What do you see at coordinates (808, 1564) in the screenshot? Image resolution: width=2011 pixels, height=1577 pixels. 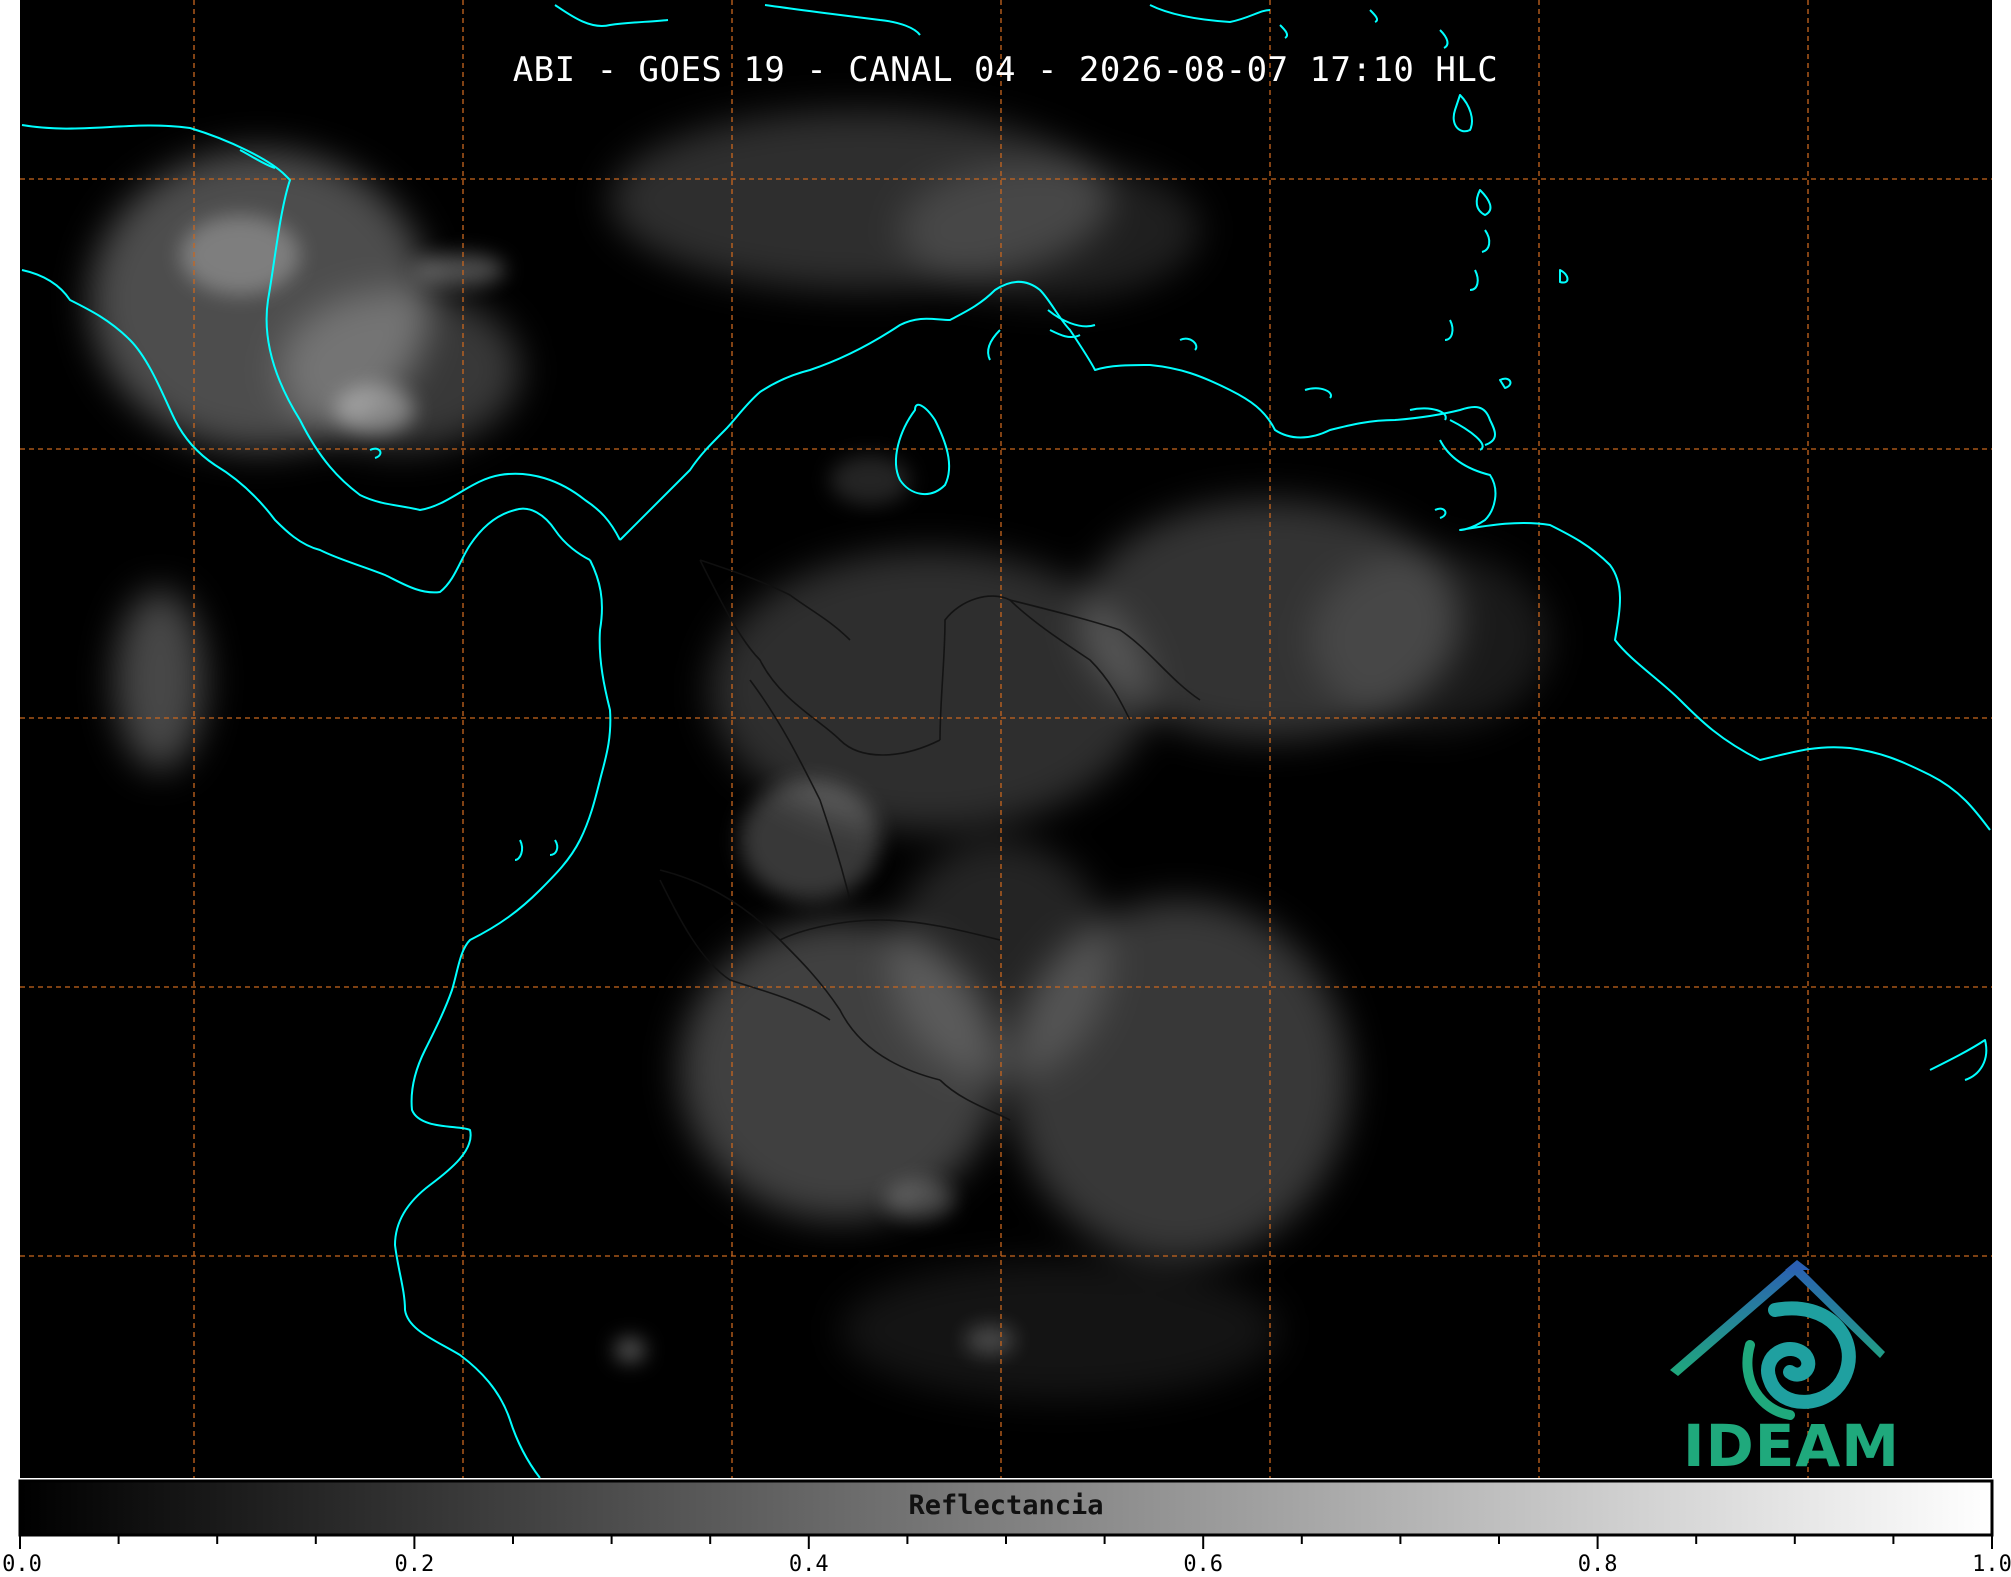 I see `colorbar-tick-label: 0.4` at bounding box center [808, 1564].